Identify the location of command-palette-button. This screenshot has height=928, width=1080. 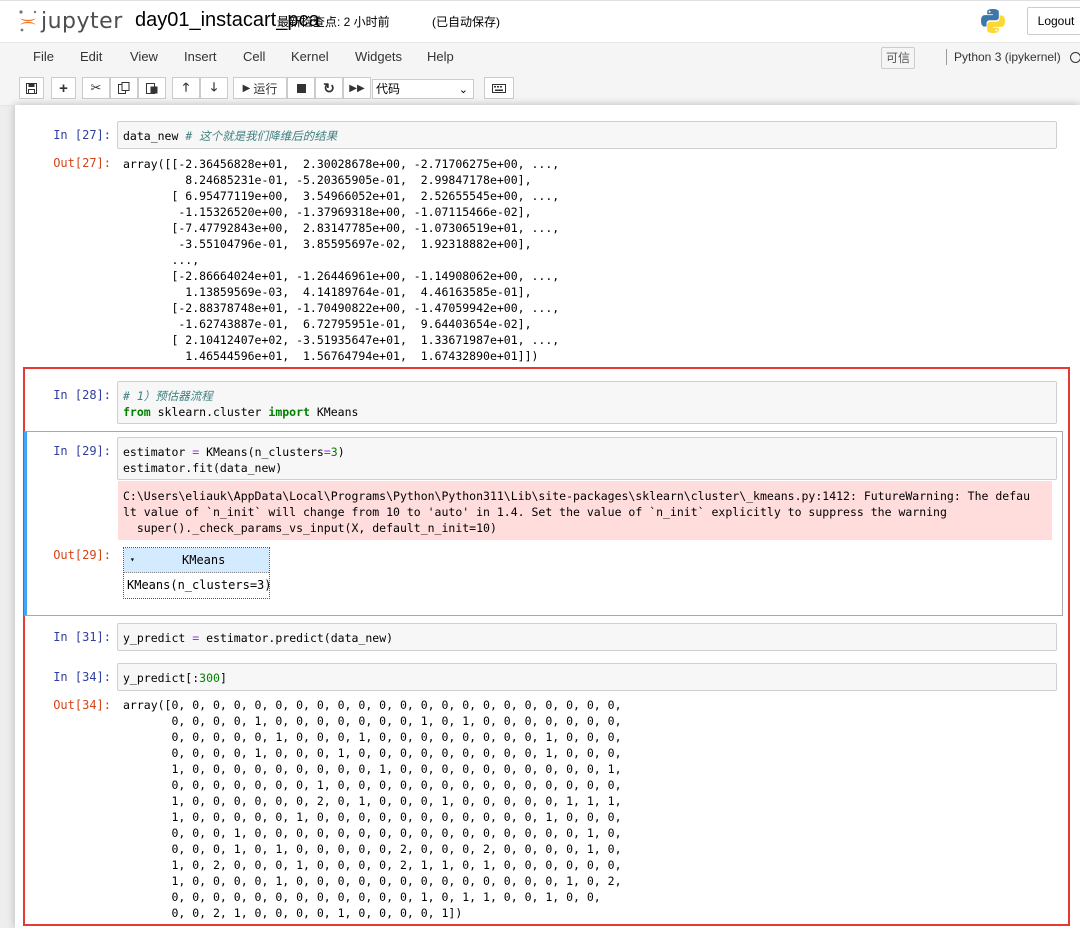
(499, 88).